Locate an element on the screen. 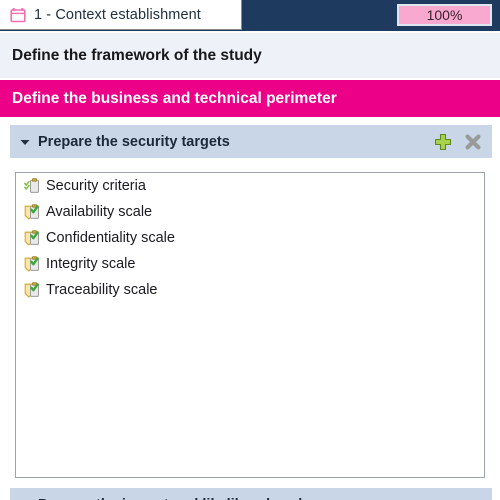 The width and height of the screenshot is (500, 500). list-item-label: Confidentiality scale is located at coordinates (110, 238).